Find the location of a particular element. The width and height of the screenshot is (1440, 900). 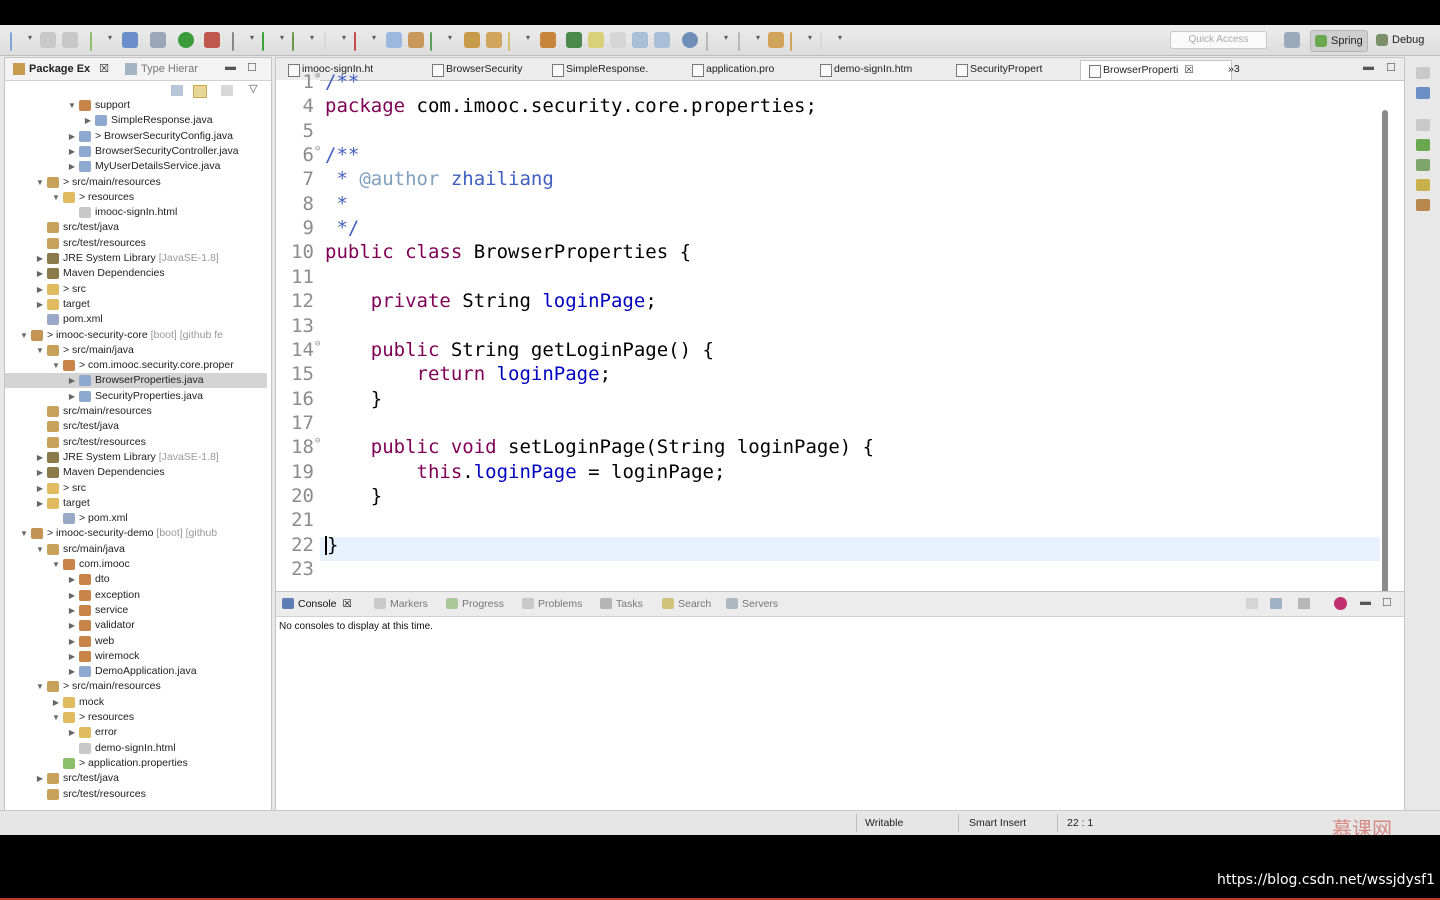

save-icon is located at coordinates (48, 40).